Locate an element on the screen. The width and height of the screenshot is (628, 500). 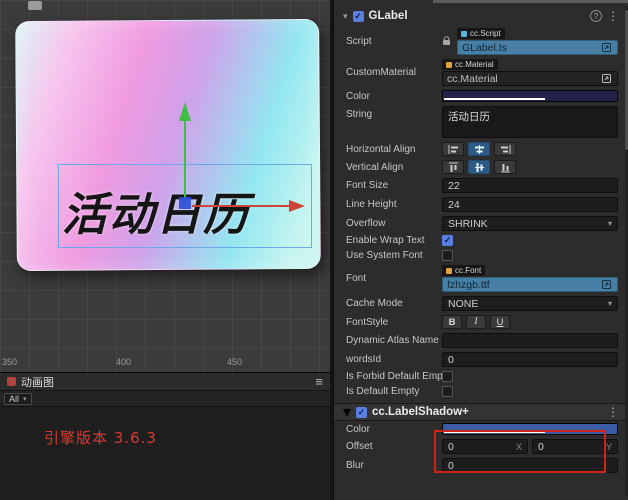
field-label: Dynamic Atlas Name is located at coordinates (392, 340).